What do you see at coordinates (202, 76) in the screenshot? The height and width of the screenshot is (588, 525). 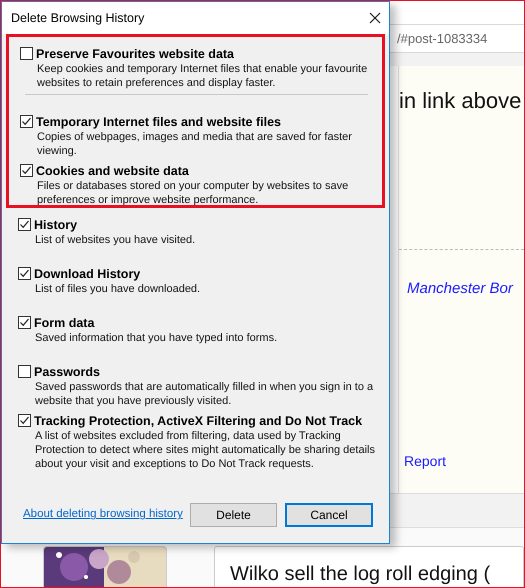 I see `option-description: Keep cookies and temporary Internet files that enable your favourite websites to retain preferences and display faster.` at bounding box center [202, 76].